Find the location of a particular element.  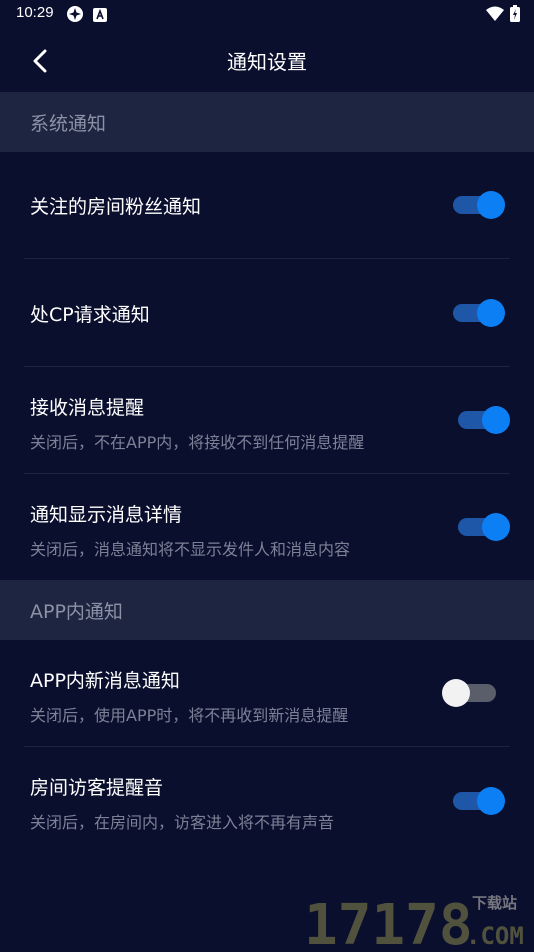

status-bar: 10:29 is located at coordinates (267, 14).